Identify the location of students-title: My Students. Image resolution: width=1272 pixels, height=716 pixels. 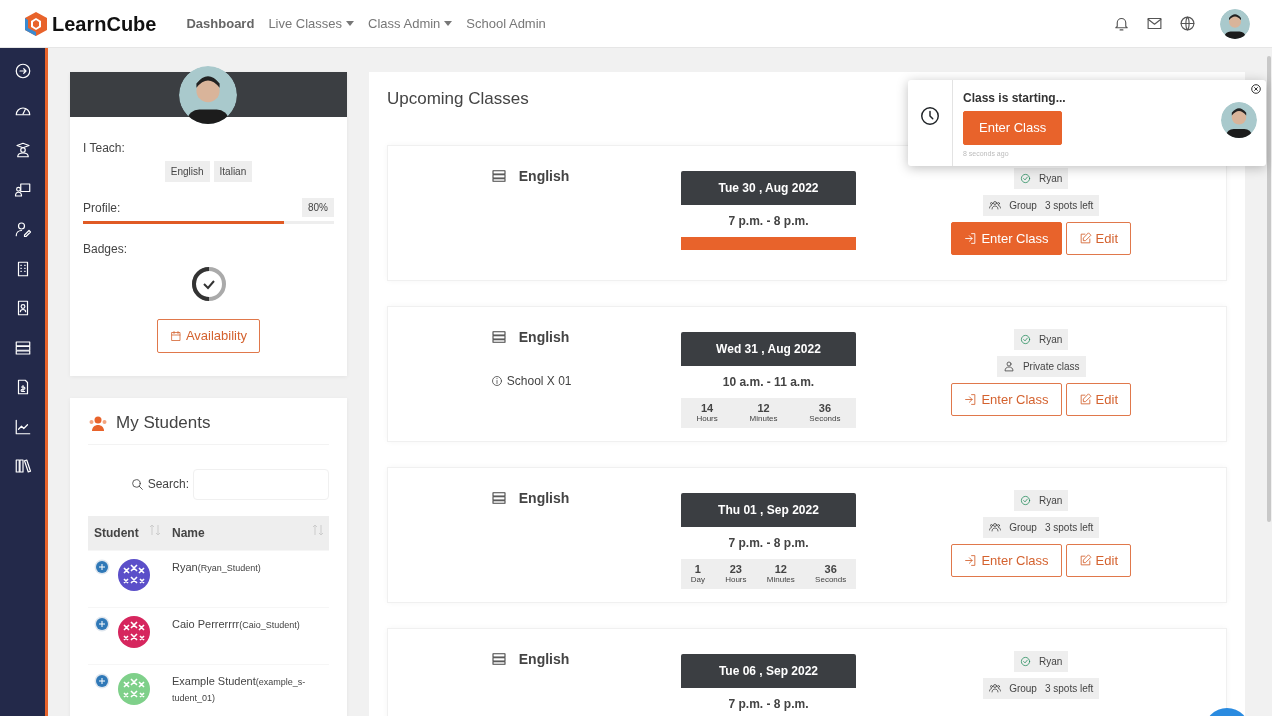
(163, 423).